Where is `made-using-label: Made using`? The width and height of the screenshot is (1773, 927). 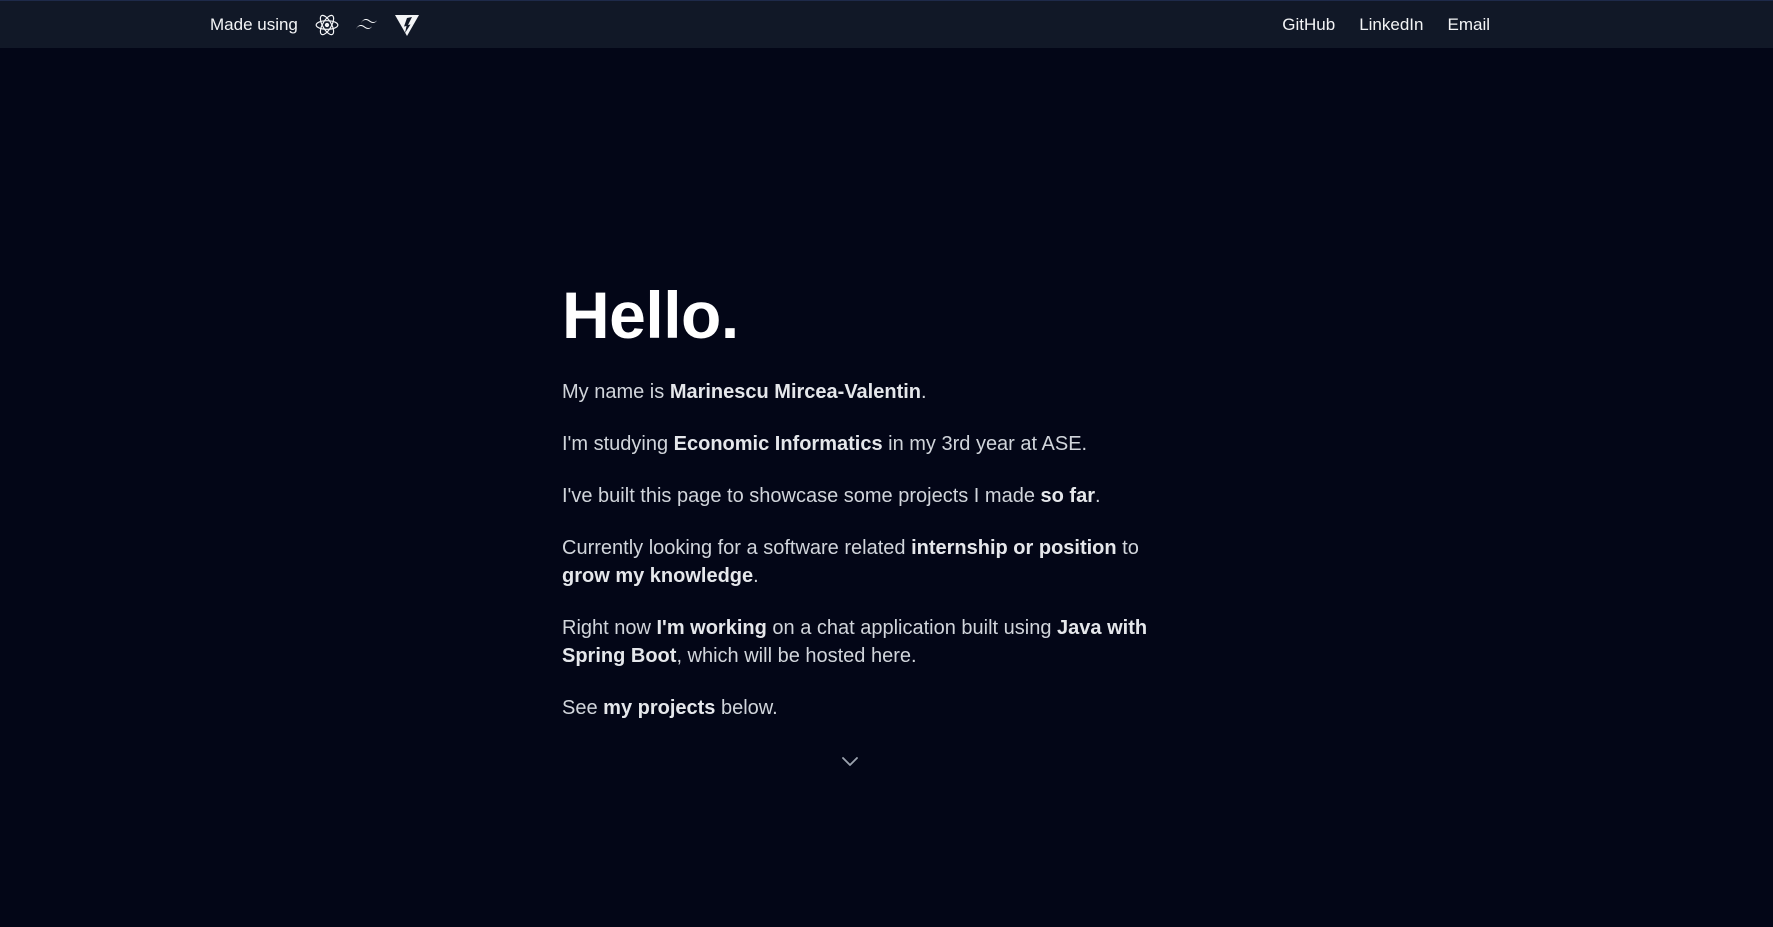
made-using-label: Made using is located at coordinates (254, 24).